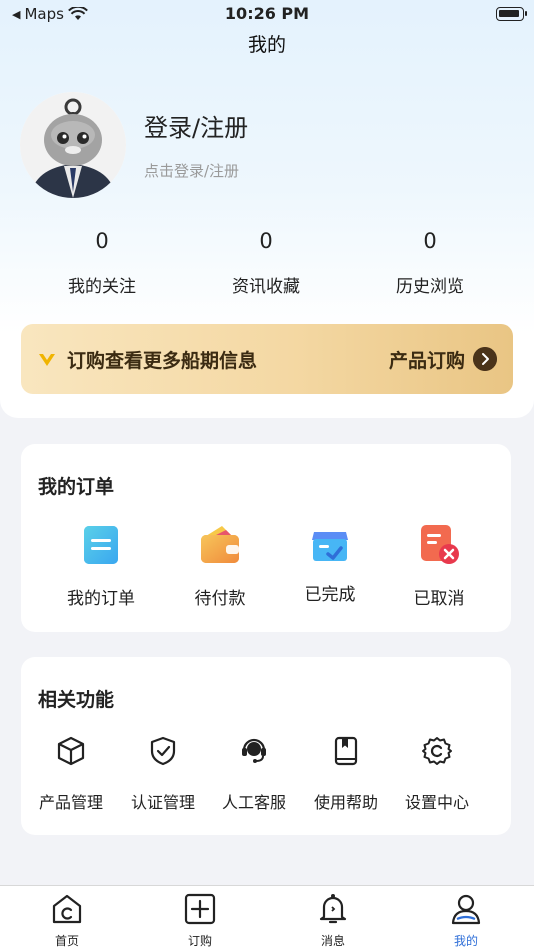 The width and height of the screenshot is (534, 950). I want to click on book-icon, so click(346, 751).